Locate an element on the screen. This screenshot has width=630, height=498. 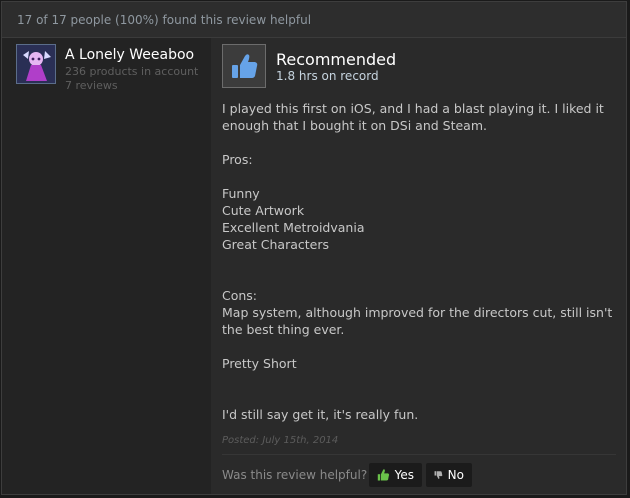
review-paragraph: Pretty Short is located at coordinates (259, 363).